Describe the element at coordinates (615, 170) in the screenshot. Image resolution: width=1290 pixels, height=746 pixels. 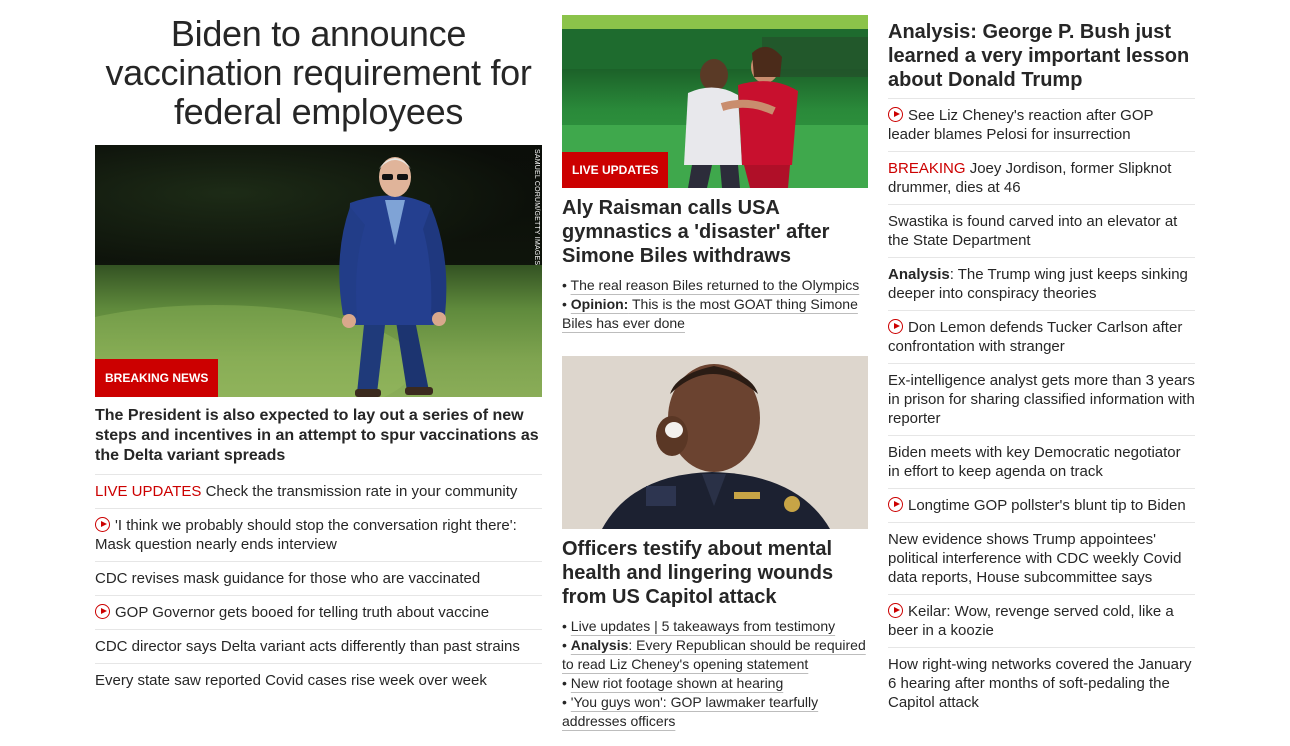
I see `live-updates-tag: LIVE UPDATES` at that location.